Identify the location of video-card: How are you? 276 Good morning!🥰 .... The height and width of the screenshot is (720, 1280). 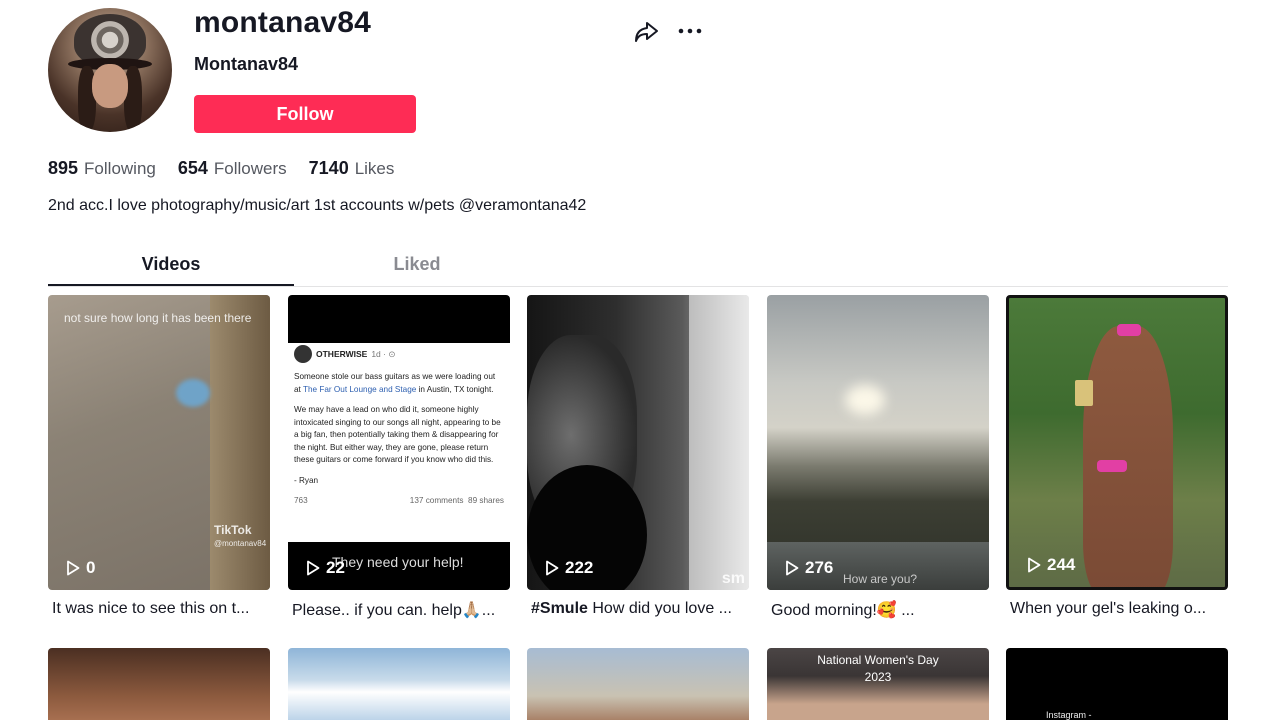
(878, 457).